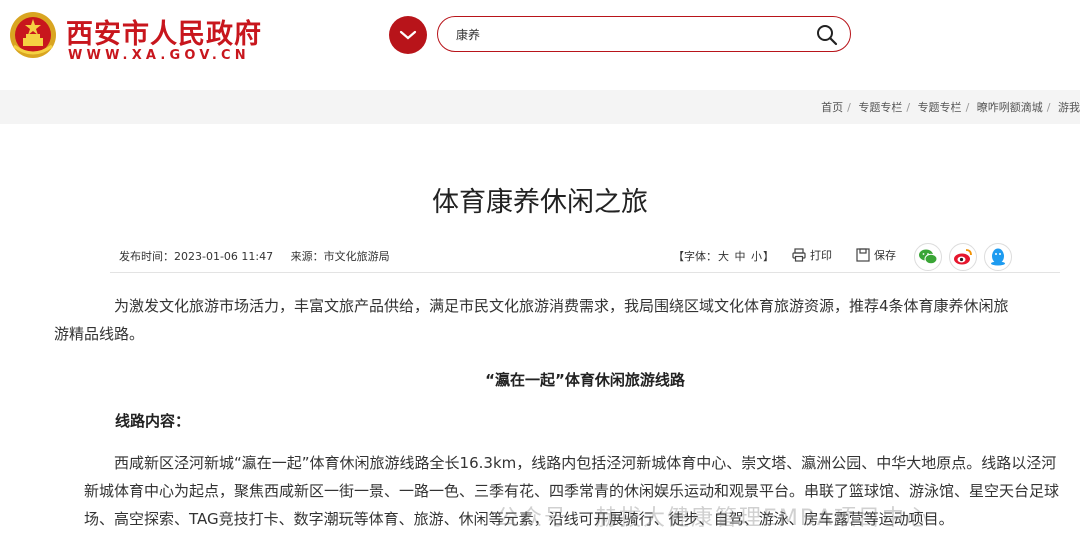  Describe the element at coordinates (1010, 107) in the screenshot. I see `breadcrumb-city: 暸咋咧额滴城` at that location.